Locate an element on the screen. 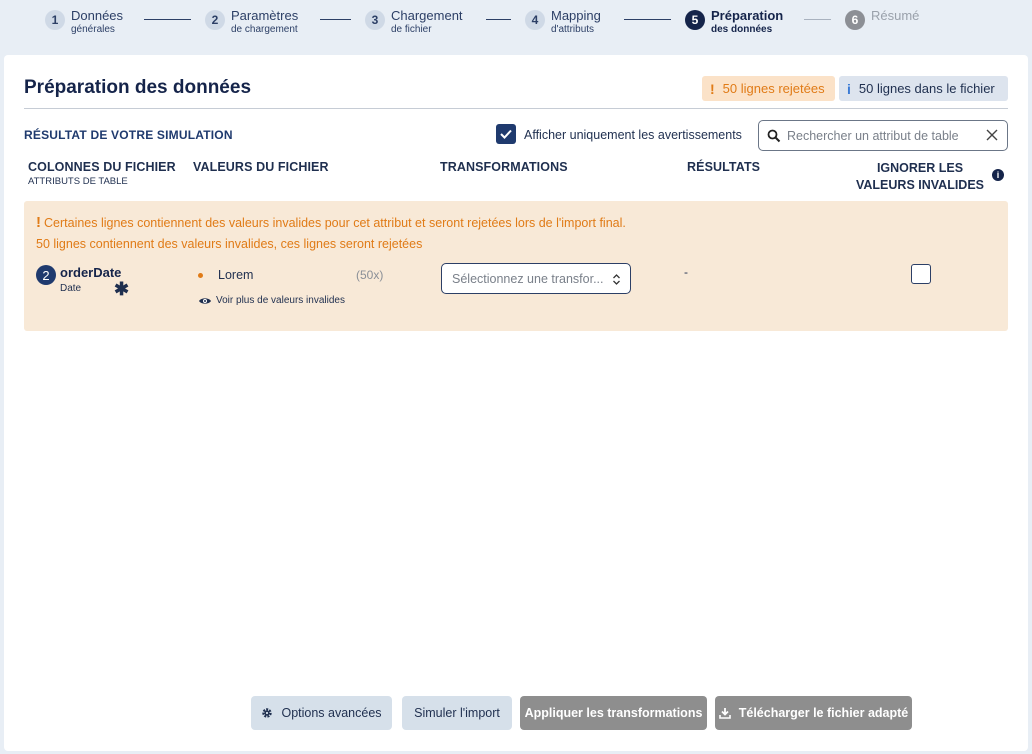 The width and height of the screenshot is (1032, 754). step-subtitle: de fichier is located at coordinates (411, 29).